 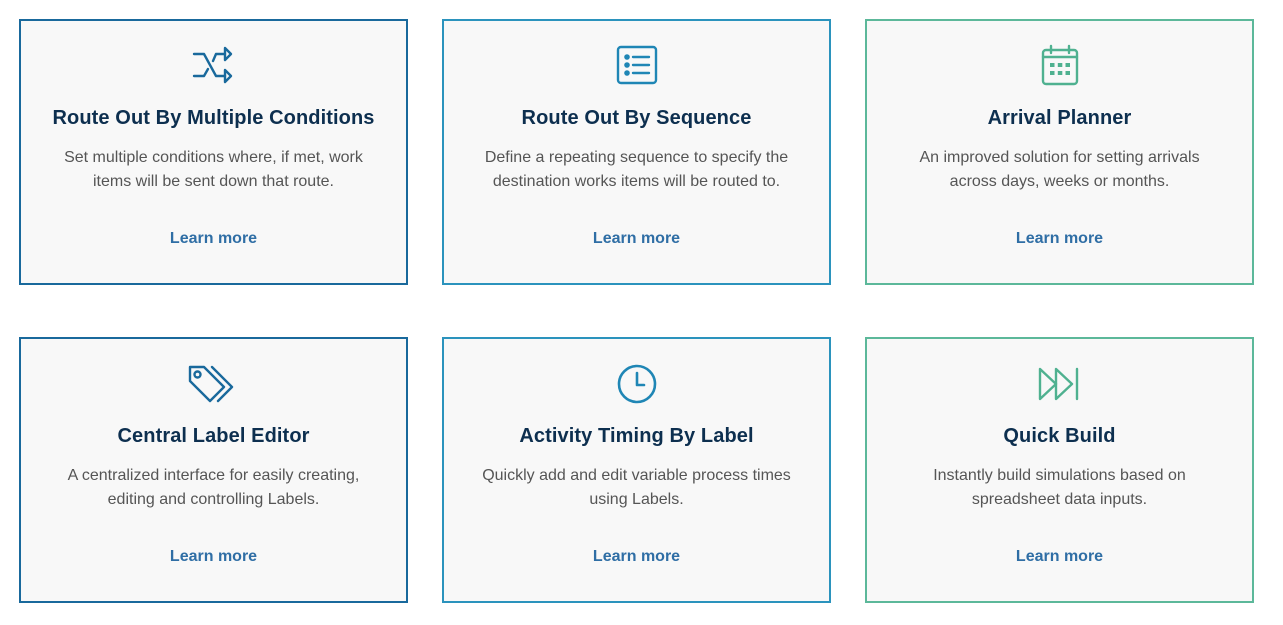 What do you see at coordinates (1059, 118) in the screenshot?
I see `card-title: Arrival Planner` at bounding box center [1059, 118].